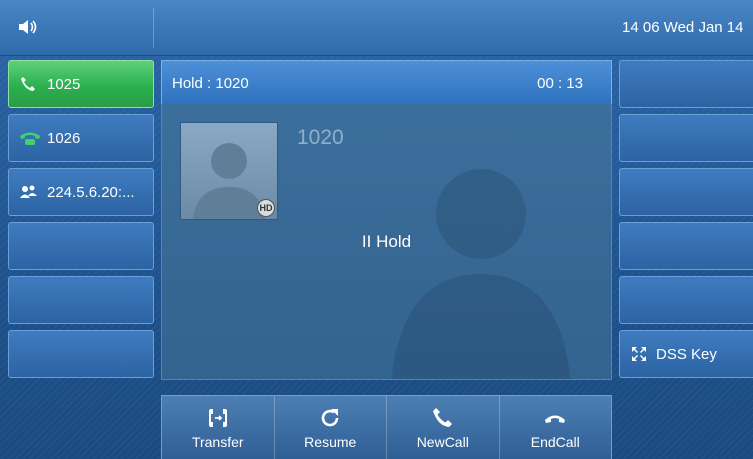 This screenshot has height=459, width=753. What do you see at coordinates (153, 28) in the screenshot?
I see `status-divider` at bounding box center [153, 28].